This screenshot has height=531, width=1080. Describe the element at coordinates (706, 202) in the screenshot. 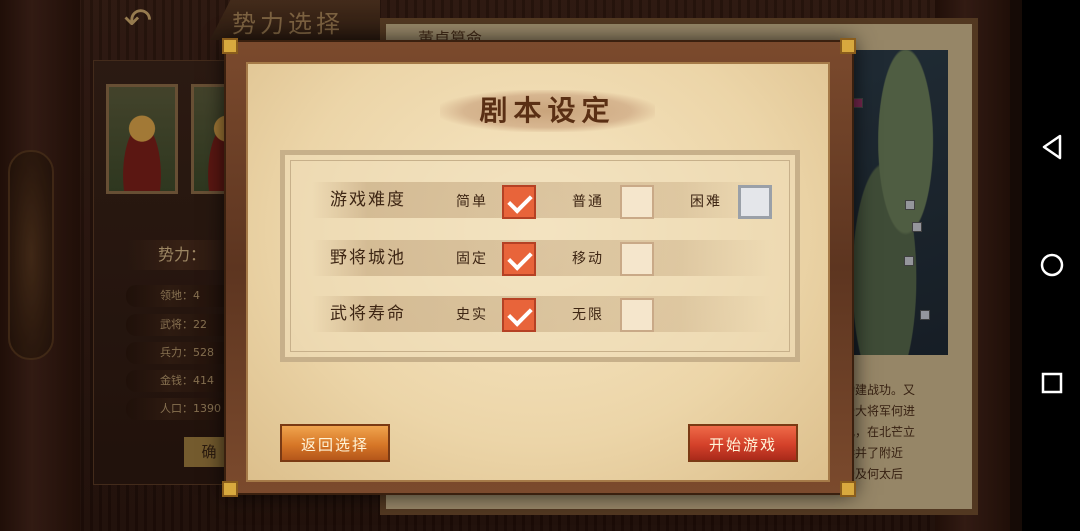

I see `choice-label: 困难` at that location.